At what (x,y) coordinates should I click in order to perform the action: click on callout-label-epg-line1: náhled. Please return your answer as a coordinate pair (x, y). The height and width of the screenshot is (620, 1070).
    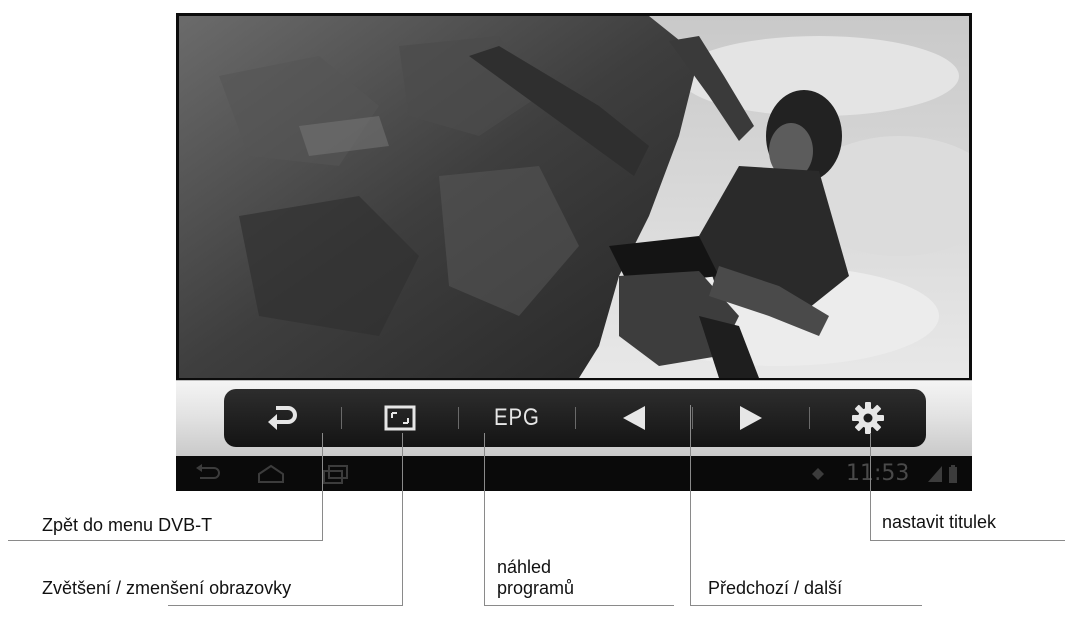
    Looking at the image, I should click on (524, 567).